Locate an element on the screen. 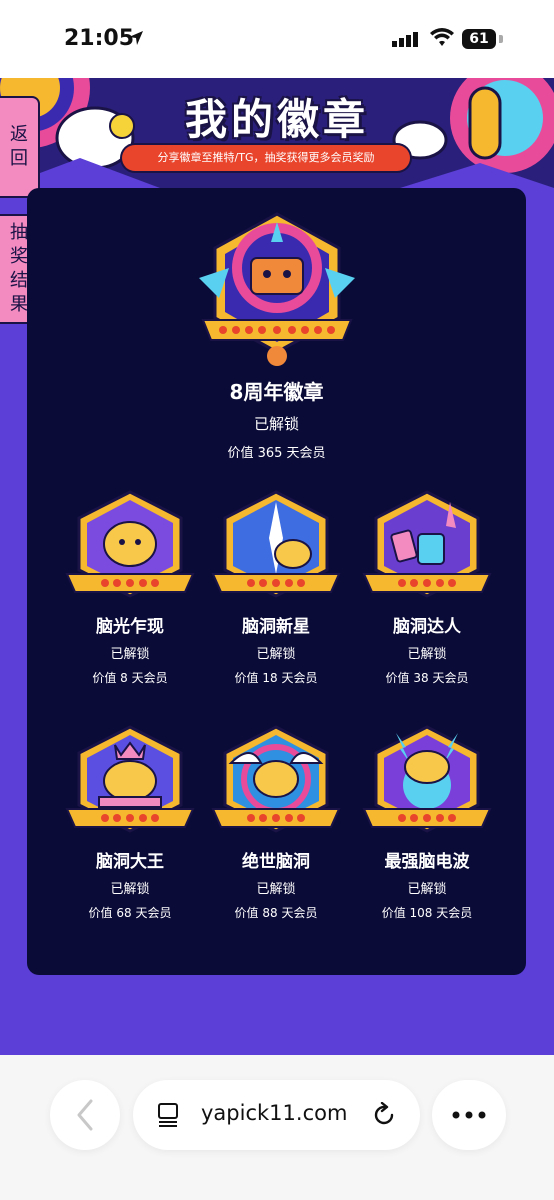  lottery-results-label: 抽奖结果 is located at coordinates (19, 268).